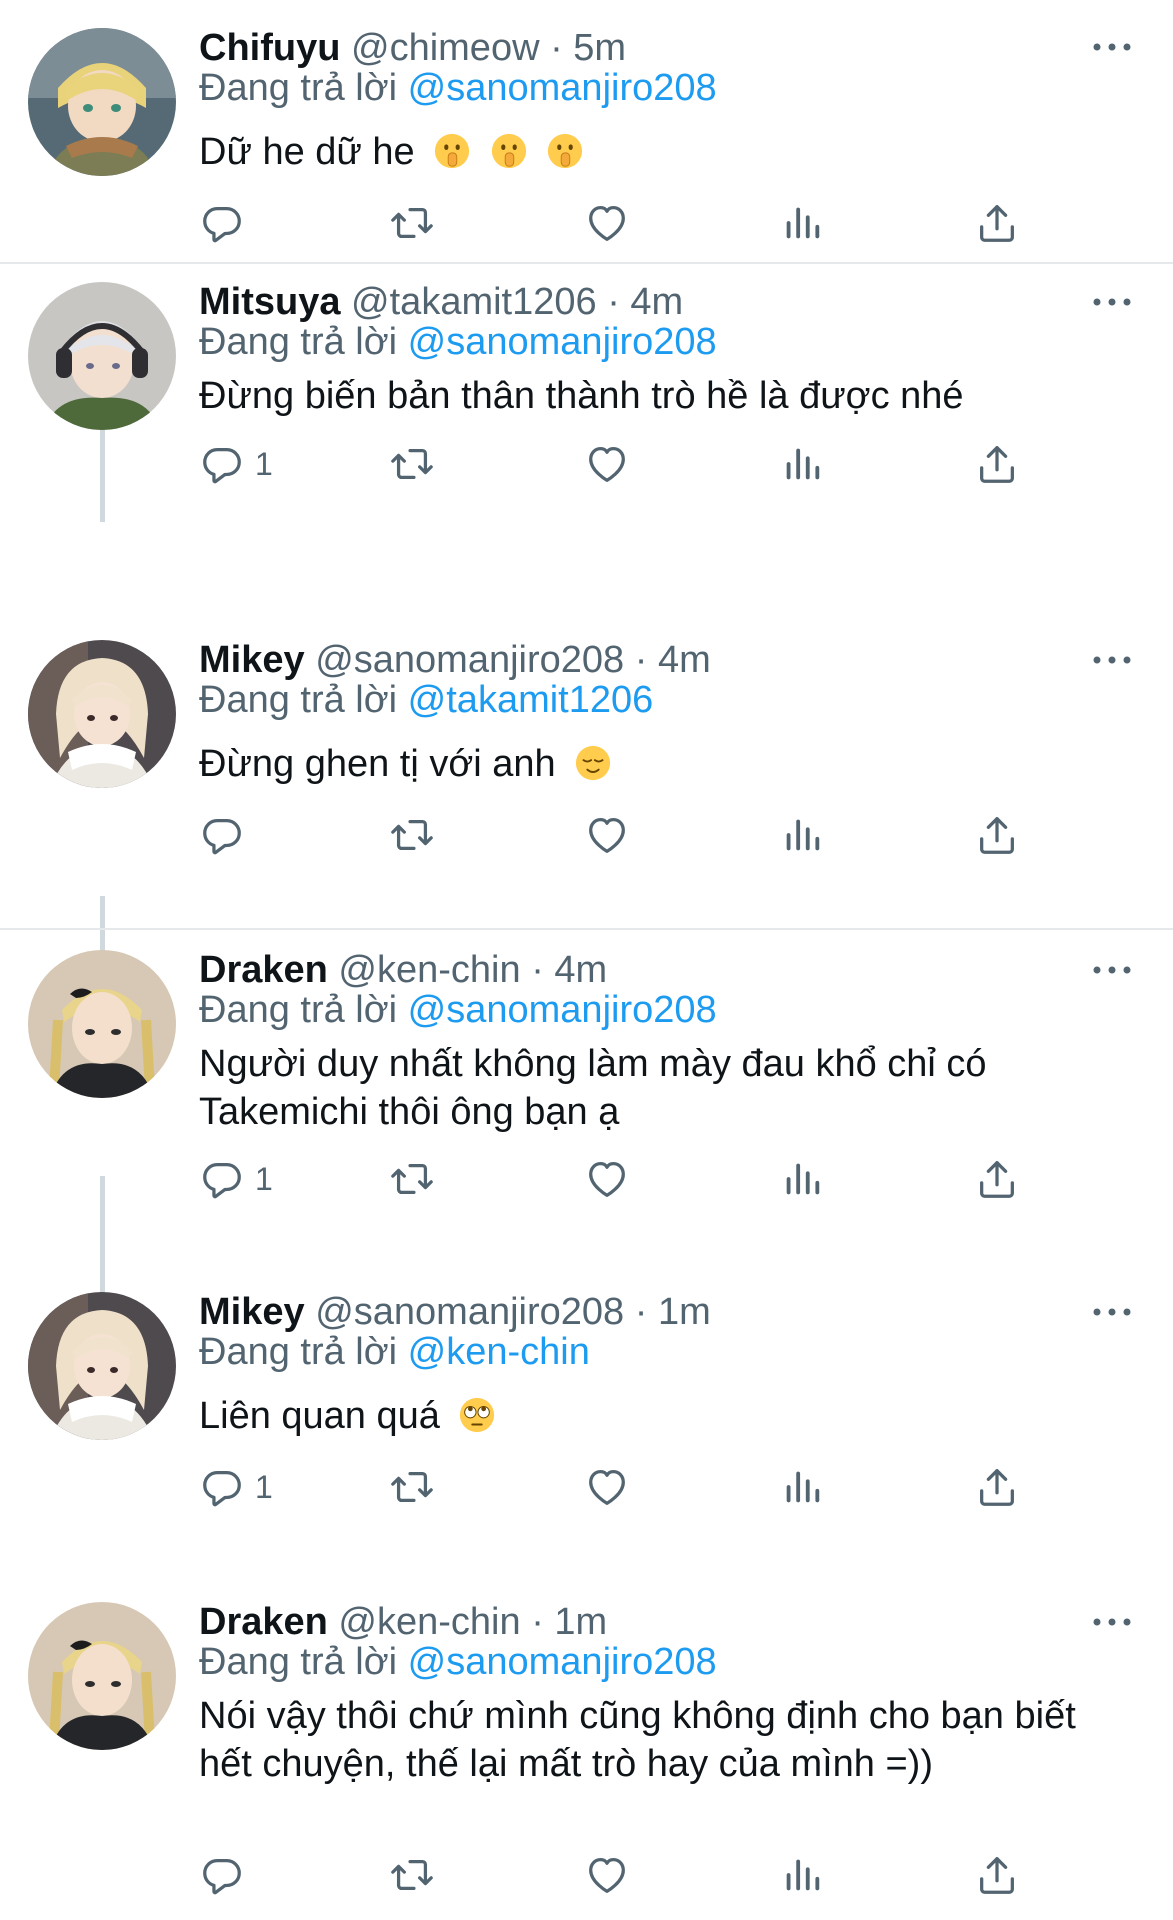  Describe the element at coordinates (269, 302) in the screenshot. I see `display-name: Mitsuya` at that location.